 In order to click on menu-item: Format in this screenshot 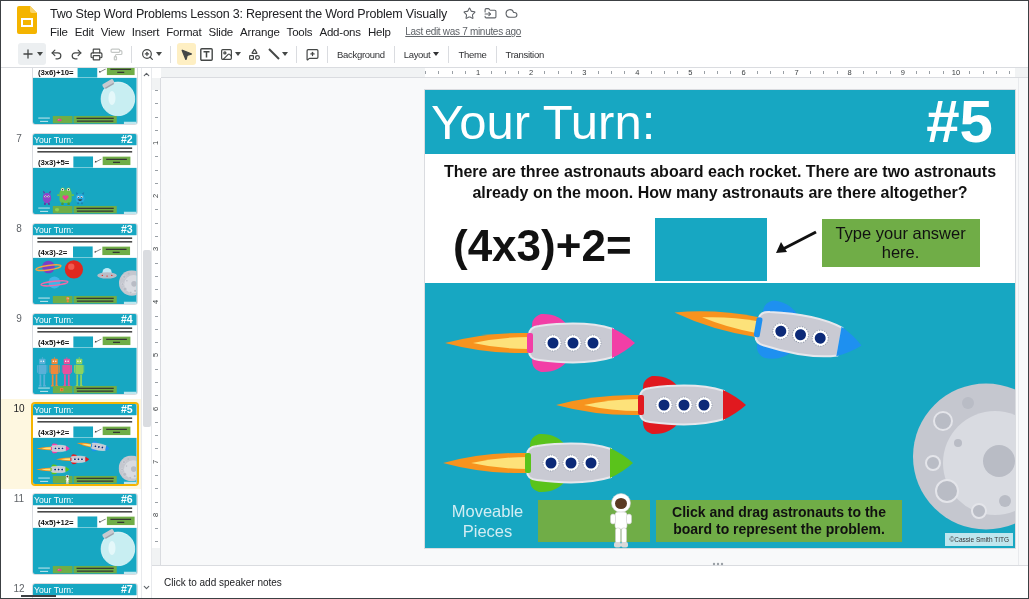, I will do `click(183, 31)`.